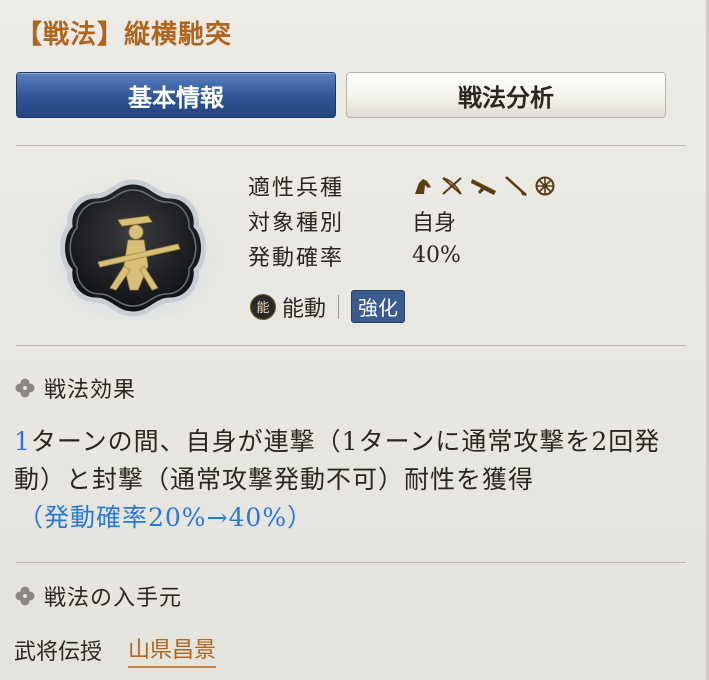 Image resolution: width=709 pixels, height=680 pixels. I want to click on activation-rate-value: 40%, so click(436, 255).